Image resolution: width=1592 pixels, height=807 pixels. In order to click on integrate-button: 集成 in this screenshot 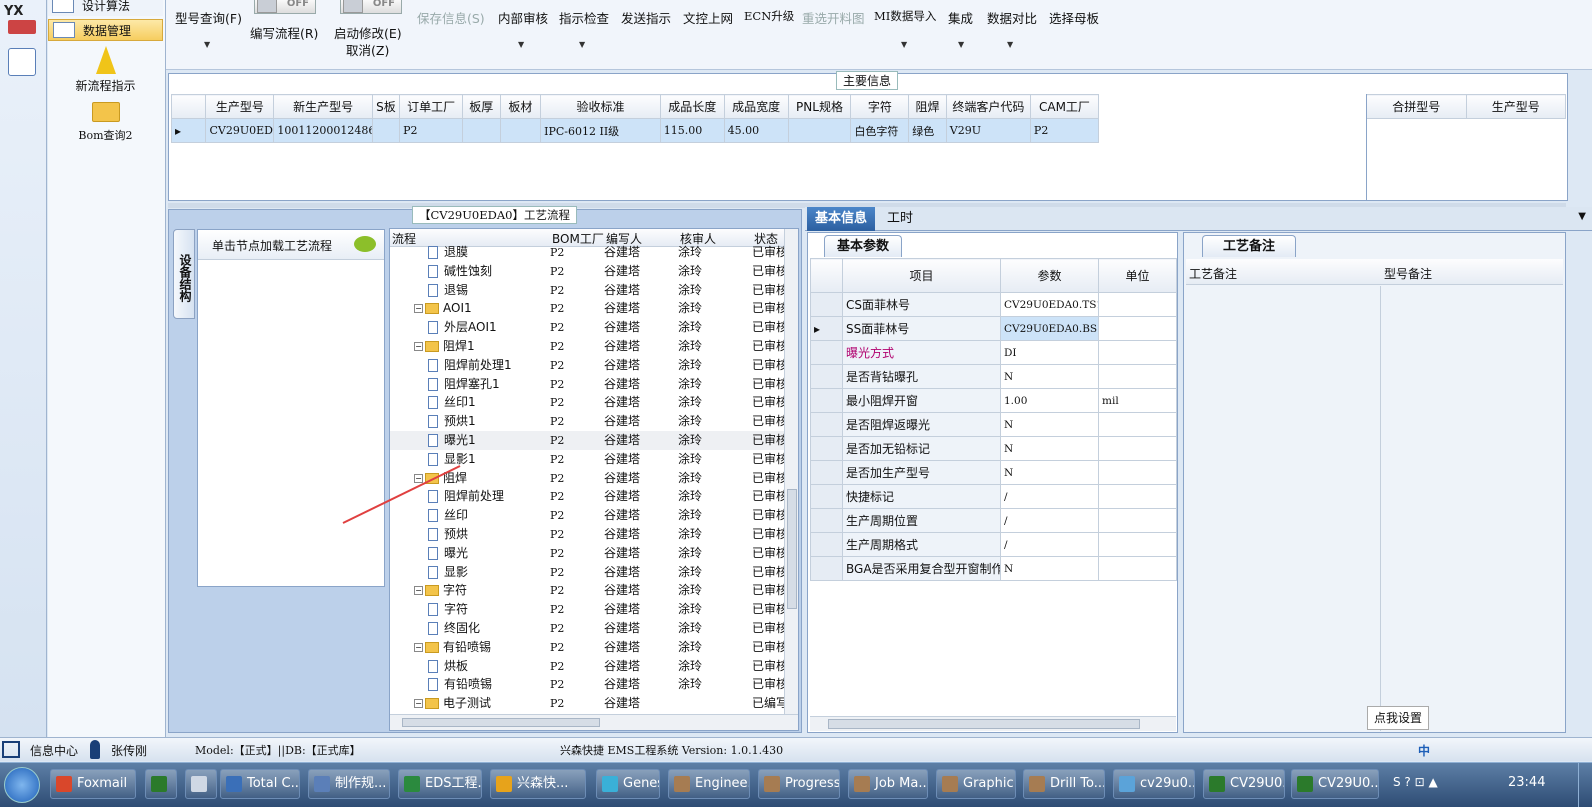, I will do `click(960, 17)`.